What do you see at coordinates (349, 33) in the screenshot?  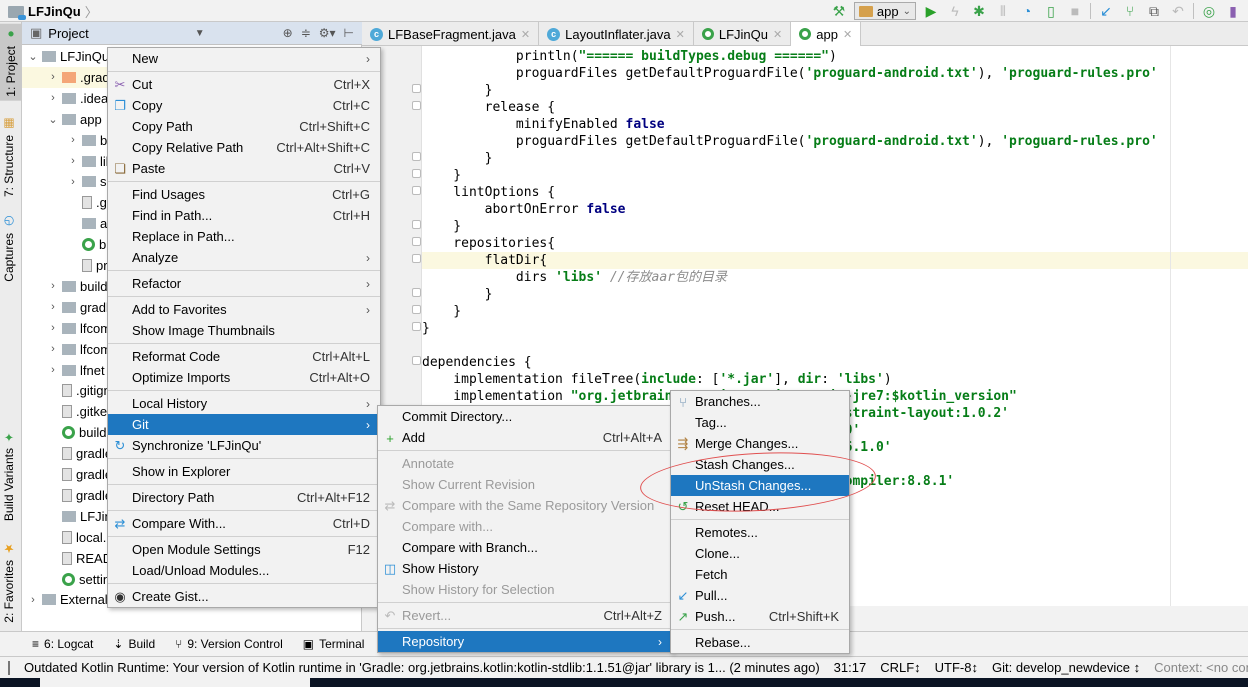 I see `hide-panel-icon: ⊢` at bounding box center [349, 33].